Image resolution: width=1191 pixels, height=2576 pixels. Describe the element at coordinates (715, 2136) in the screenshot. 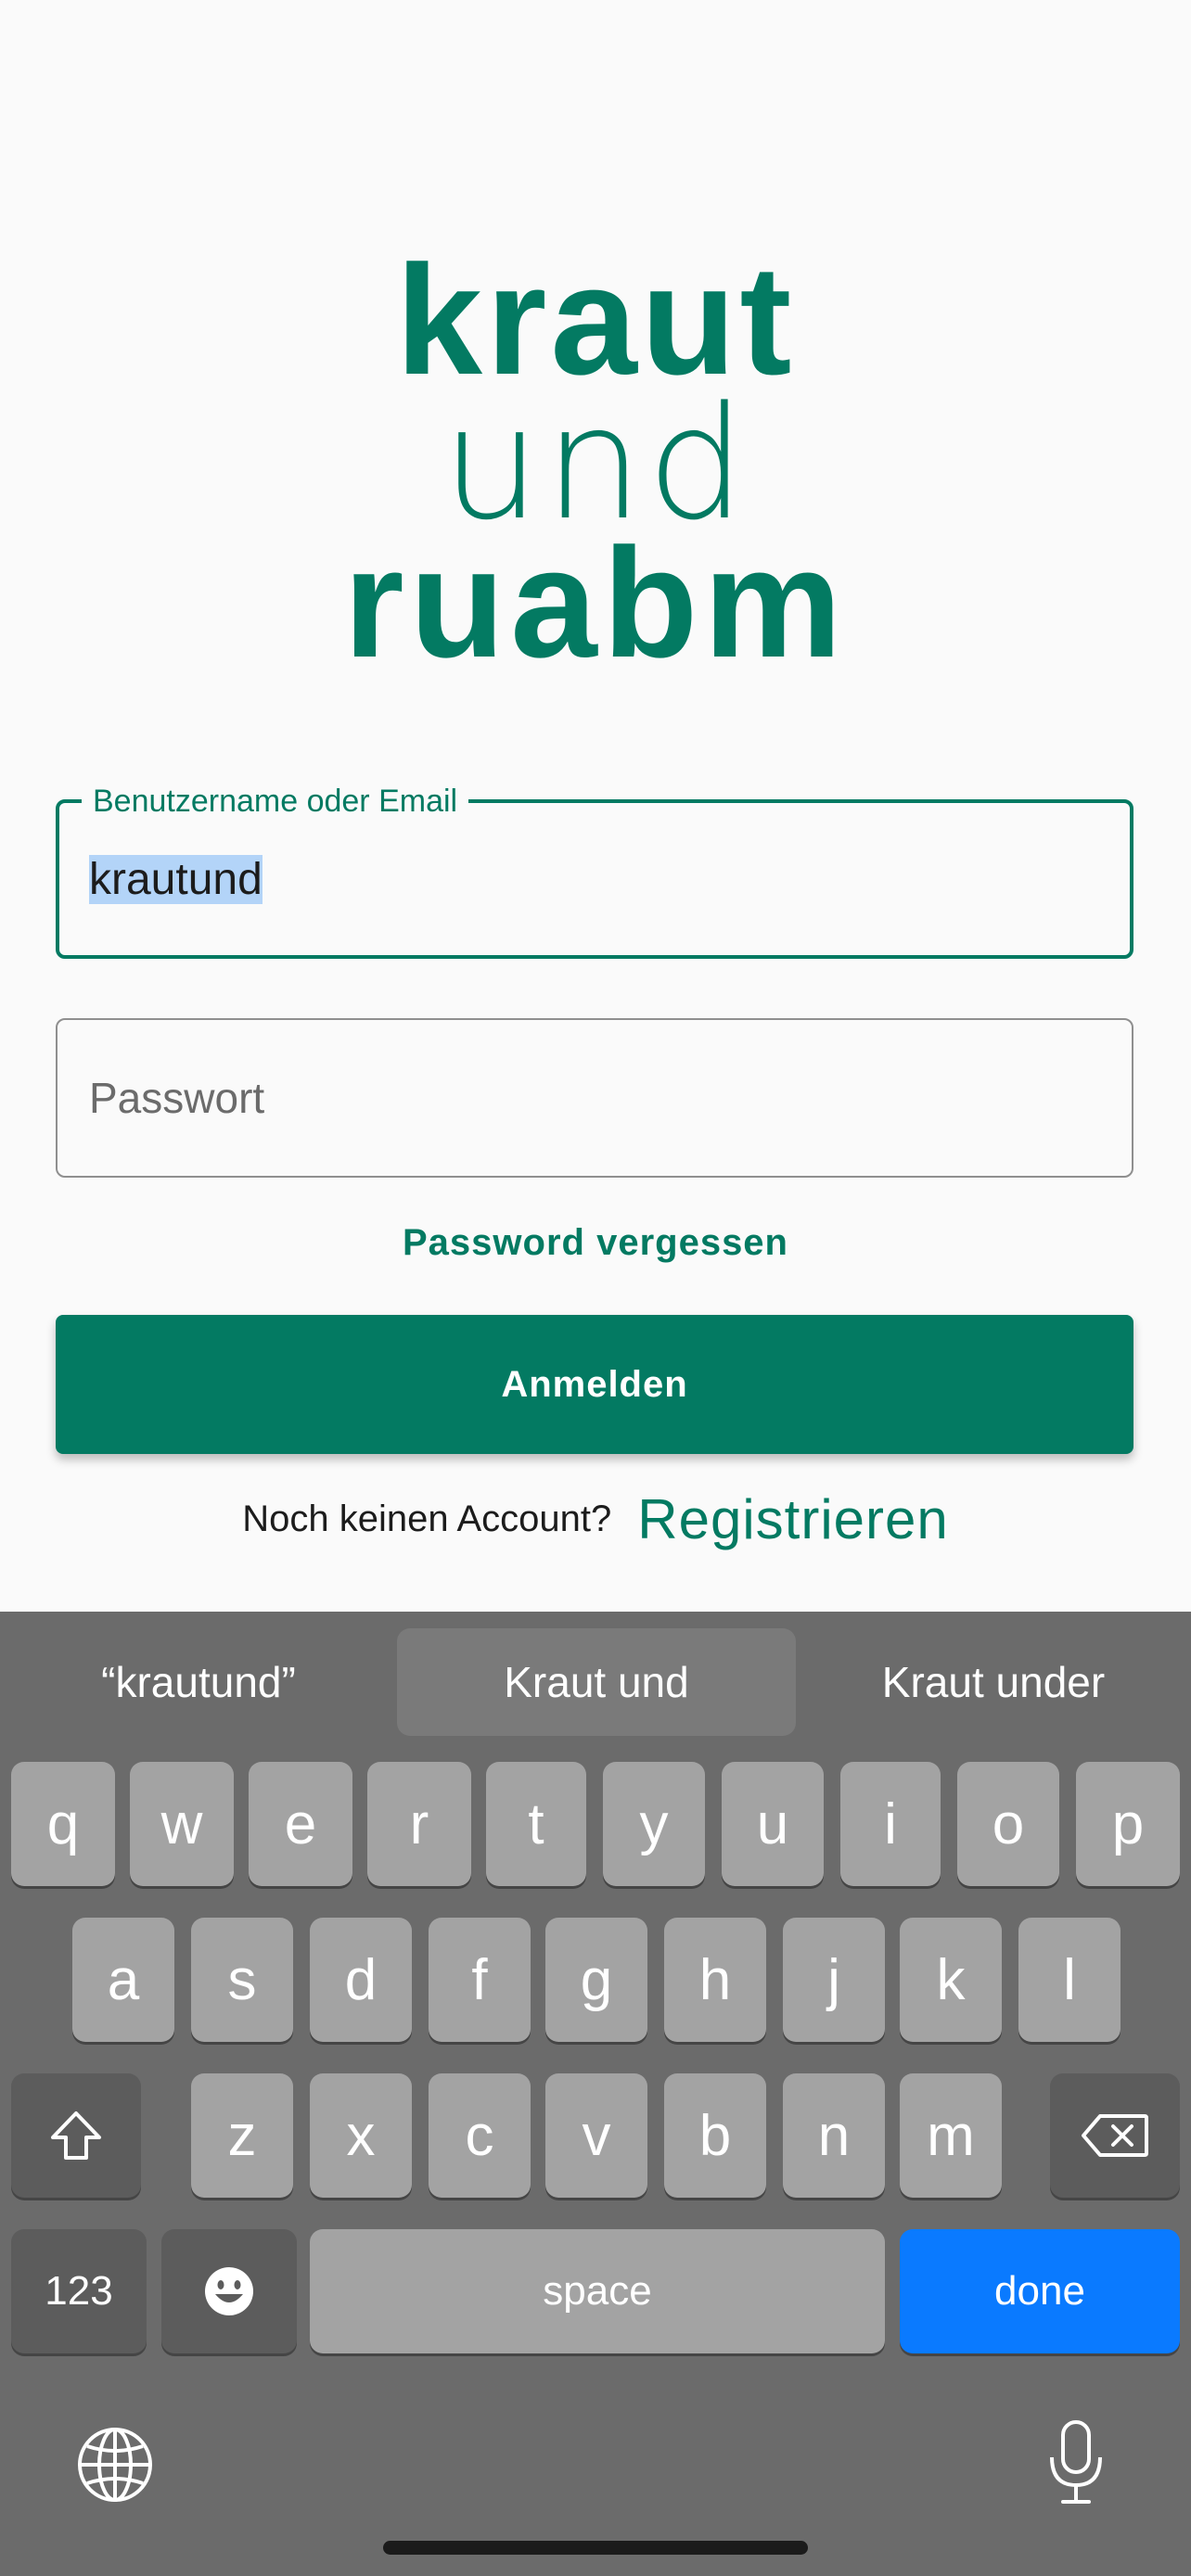

I see `key-b: b` at that location.